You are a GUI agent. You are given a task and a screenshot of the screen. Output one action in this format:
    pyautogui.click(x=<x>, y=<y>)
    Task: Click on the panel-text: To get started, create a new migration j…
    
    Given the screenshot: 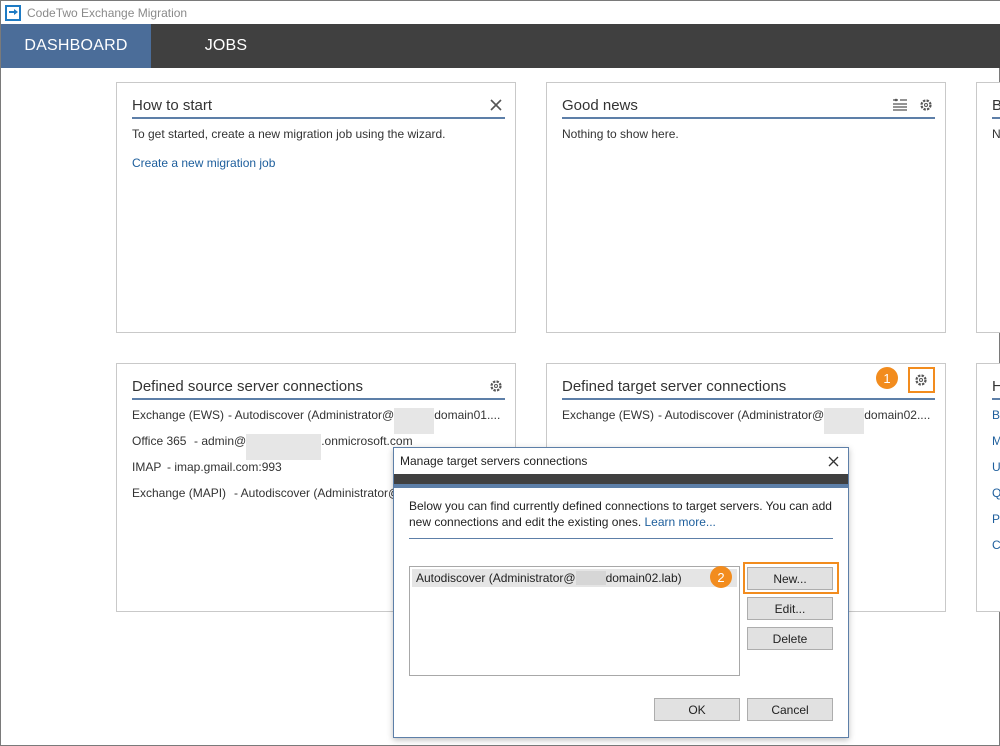 What is the action you would take?
    pyautogui.click(x=289, y=134)
    